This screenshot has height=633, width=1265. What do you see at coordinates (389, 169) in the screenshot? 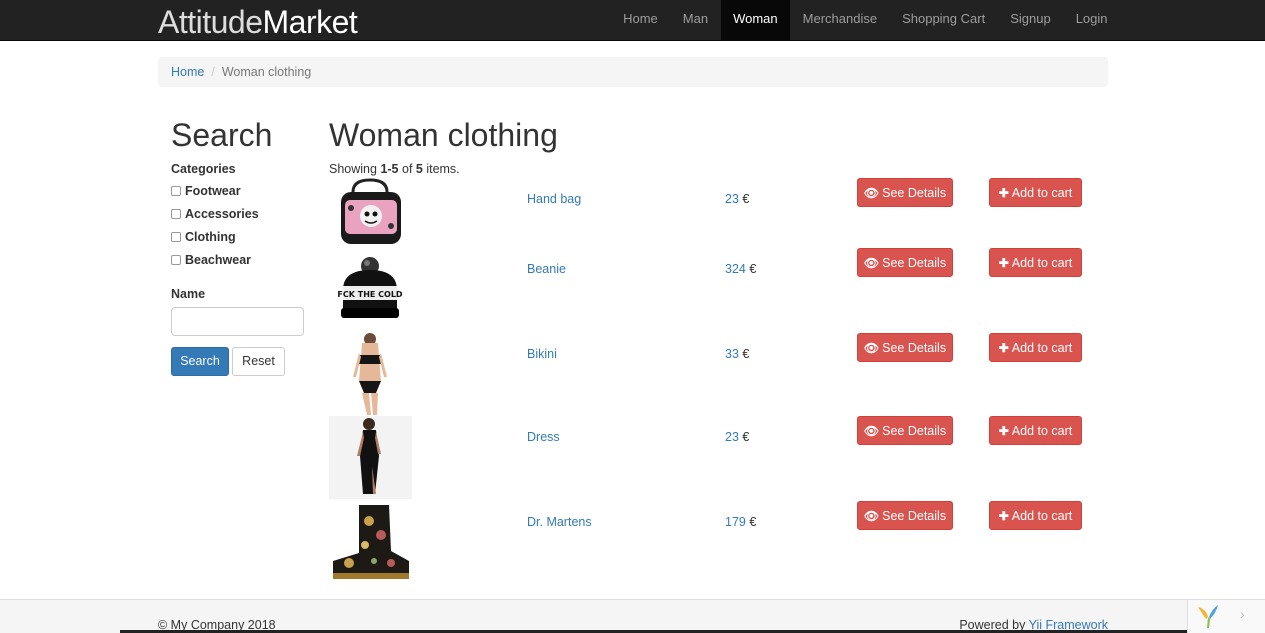
I see `summary-range: 1-5` at bounding box center [389, 169].